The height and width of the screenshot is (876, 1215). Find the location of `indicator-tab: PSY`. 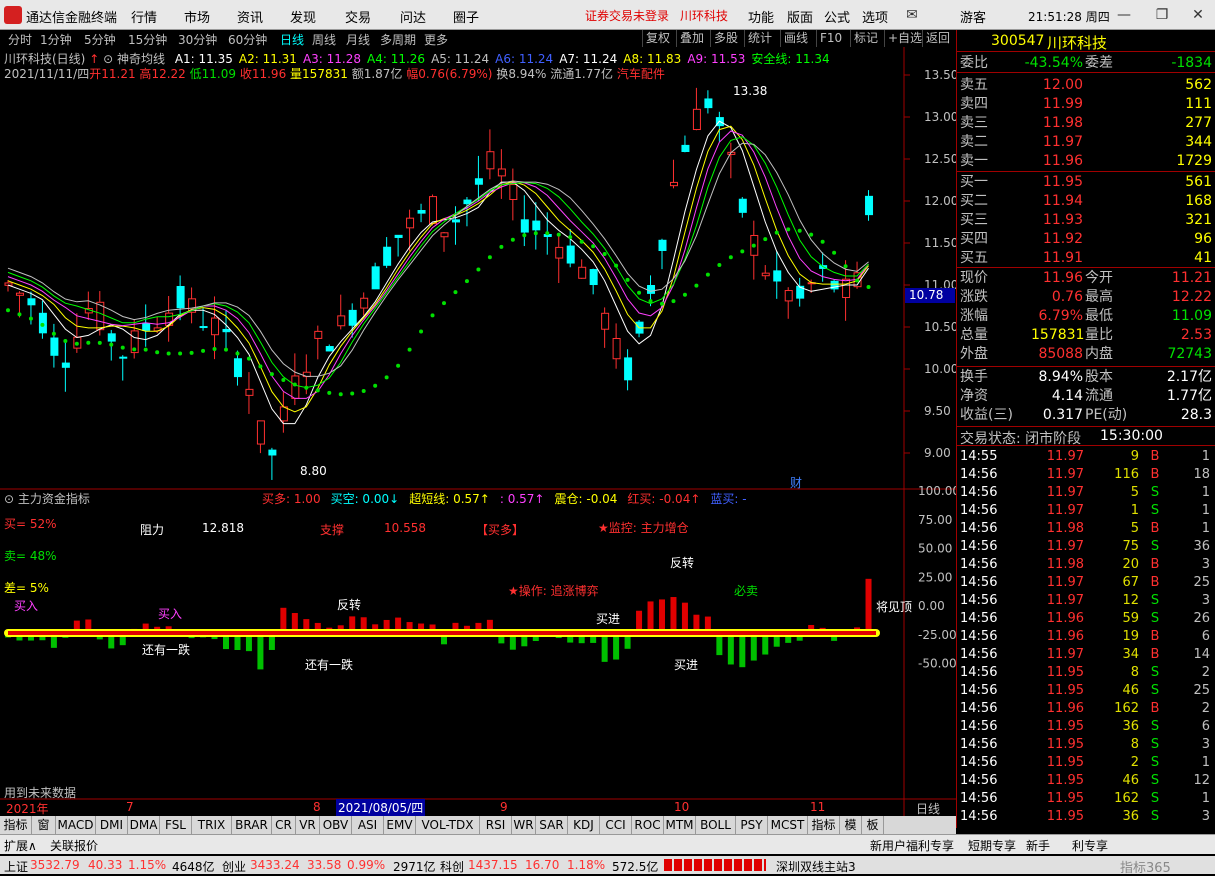

indicator-tab: PSY is located at coordinates (752, 825).